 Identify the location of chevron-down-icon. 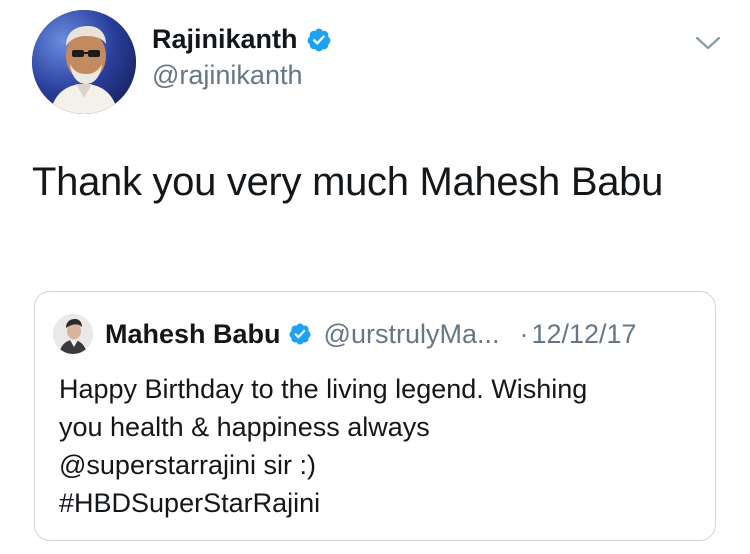
(708, 43).